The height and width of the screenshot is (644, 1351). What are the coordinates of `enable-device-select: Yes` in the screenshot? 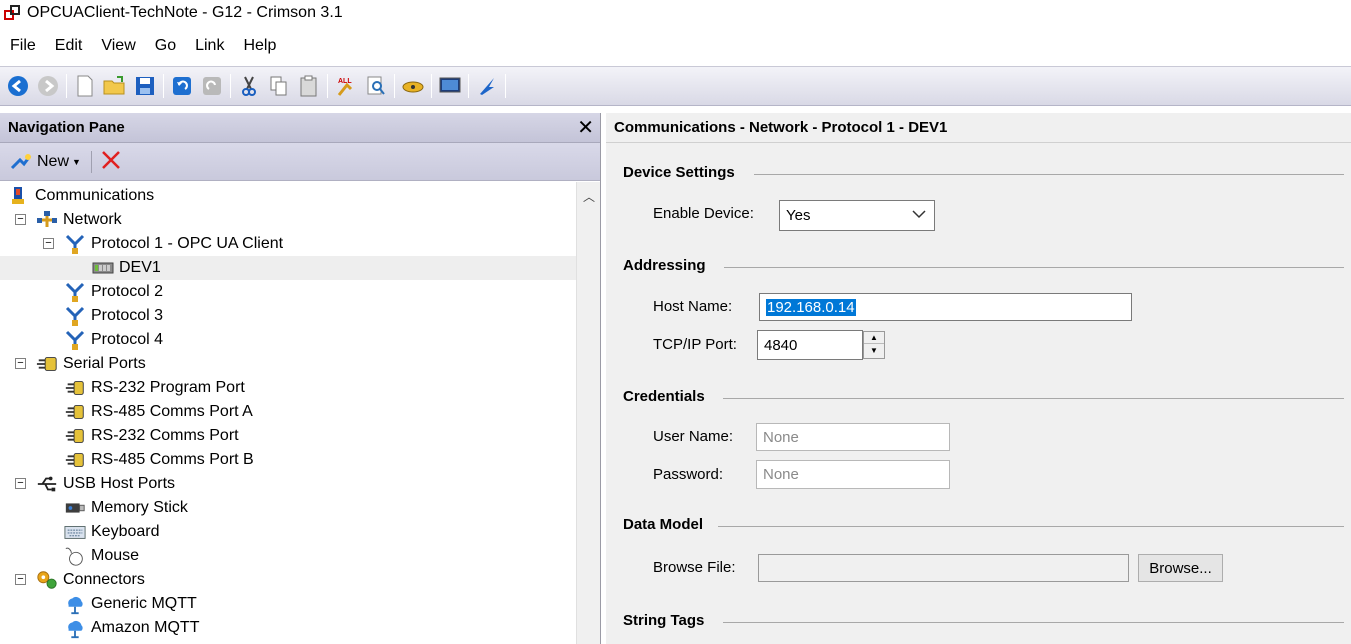 It's located at (857, 215).